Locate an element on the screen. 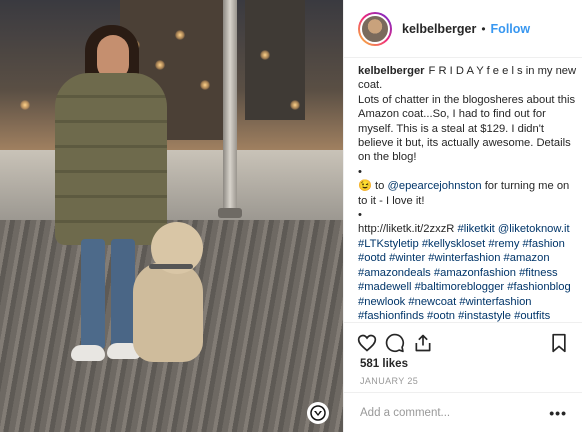 The image size is (582, 432). caption-to-word: to is located at coordinates (380, 186).